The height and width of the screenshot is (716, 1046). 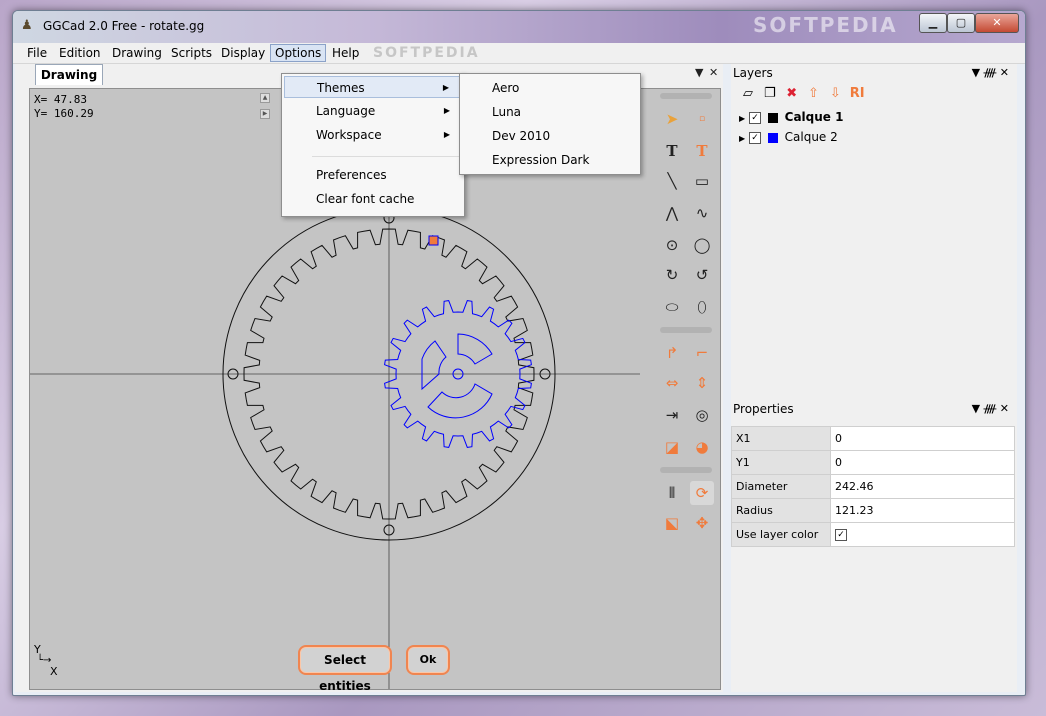 I want to click on arc-icon: ↻, so click(x=672, y=275).